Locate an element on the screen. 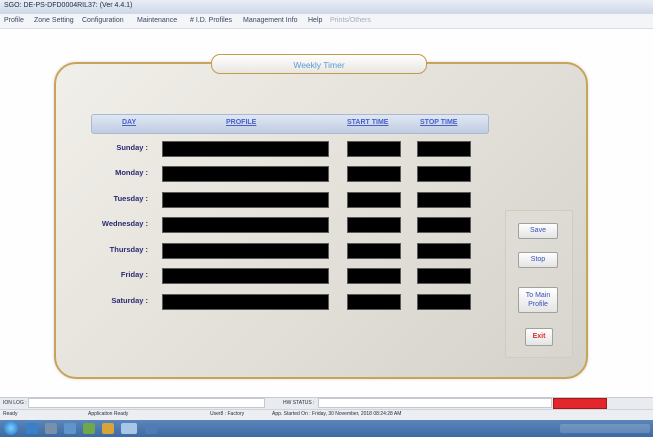 This screenshot has width=653, height=437. row-label-sunday: Sunday : is located at coordinates (132, 147).